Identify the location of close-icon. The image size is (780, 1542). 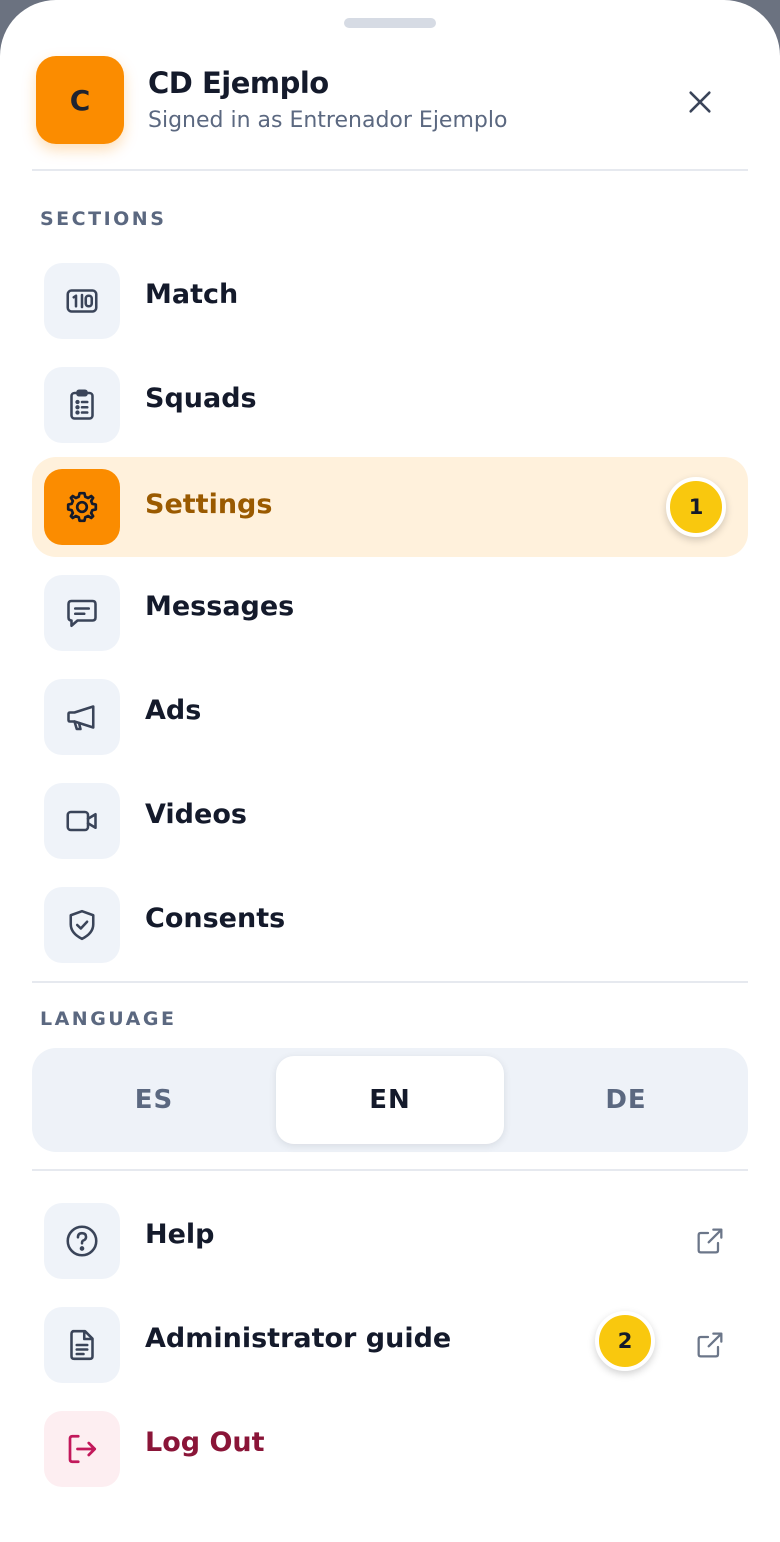
(700, 102).